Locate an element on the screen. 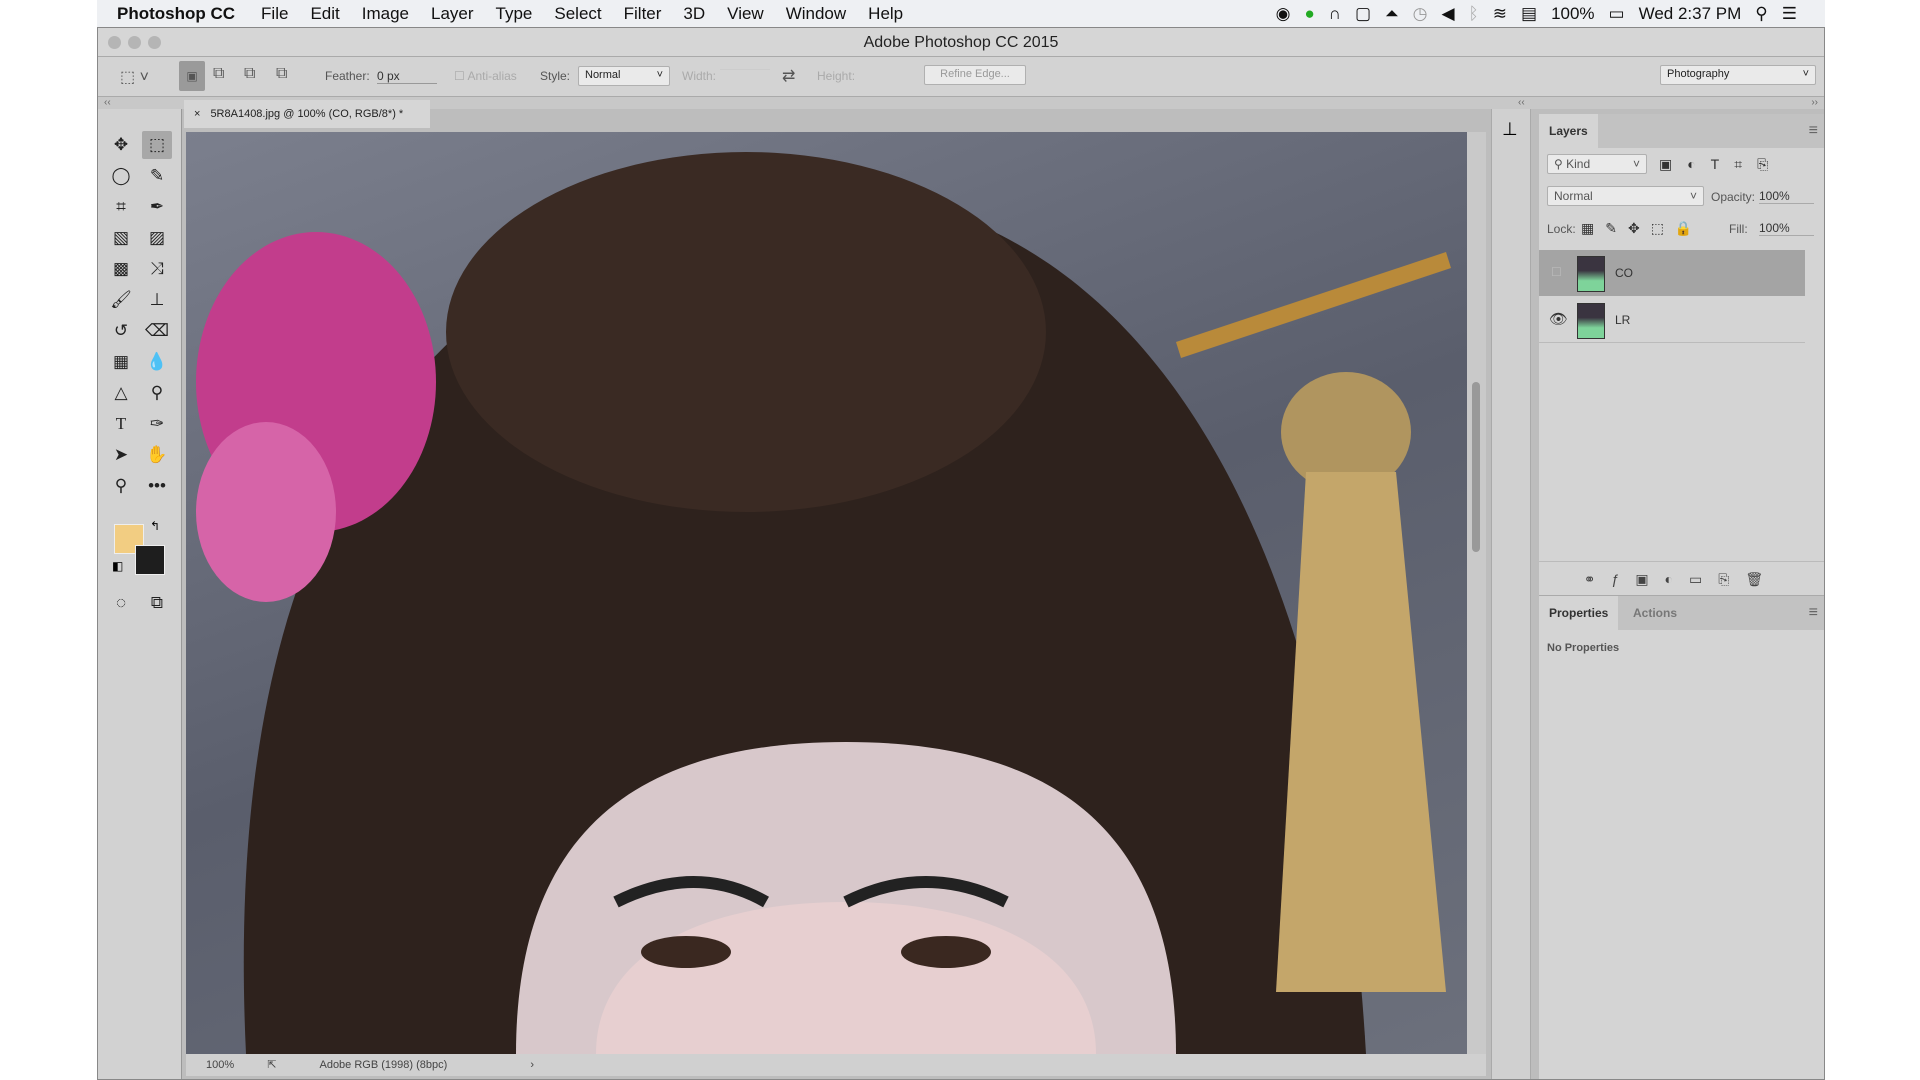 The width and height of the screenshot is (1920, 1080). menu-window: Window is located at coordinates (816, 14).